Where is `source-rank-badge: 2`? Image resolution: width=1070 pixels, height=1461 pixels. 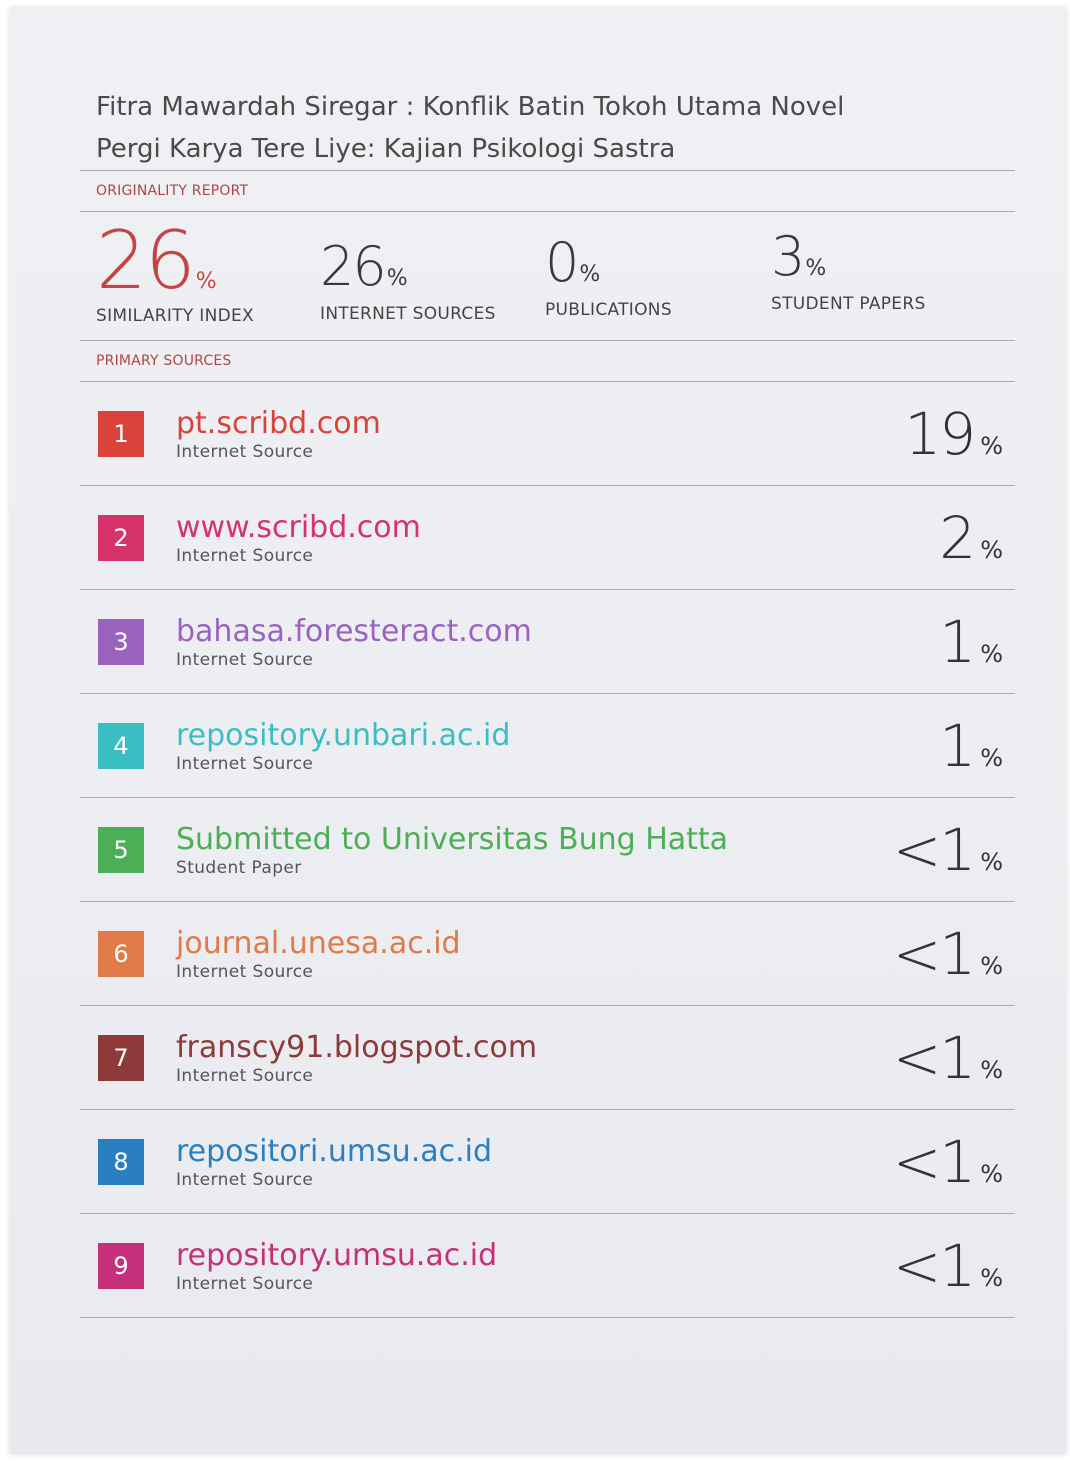
source-rank-badge: 2 is located at coordinates (121, 537).